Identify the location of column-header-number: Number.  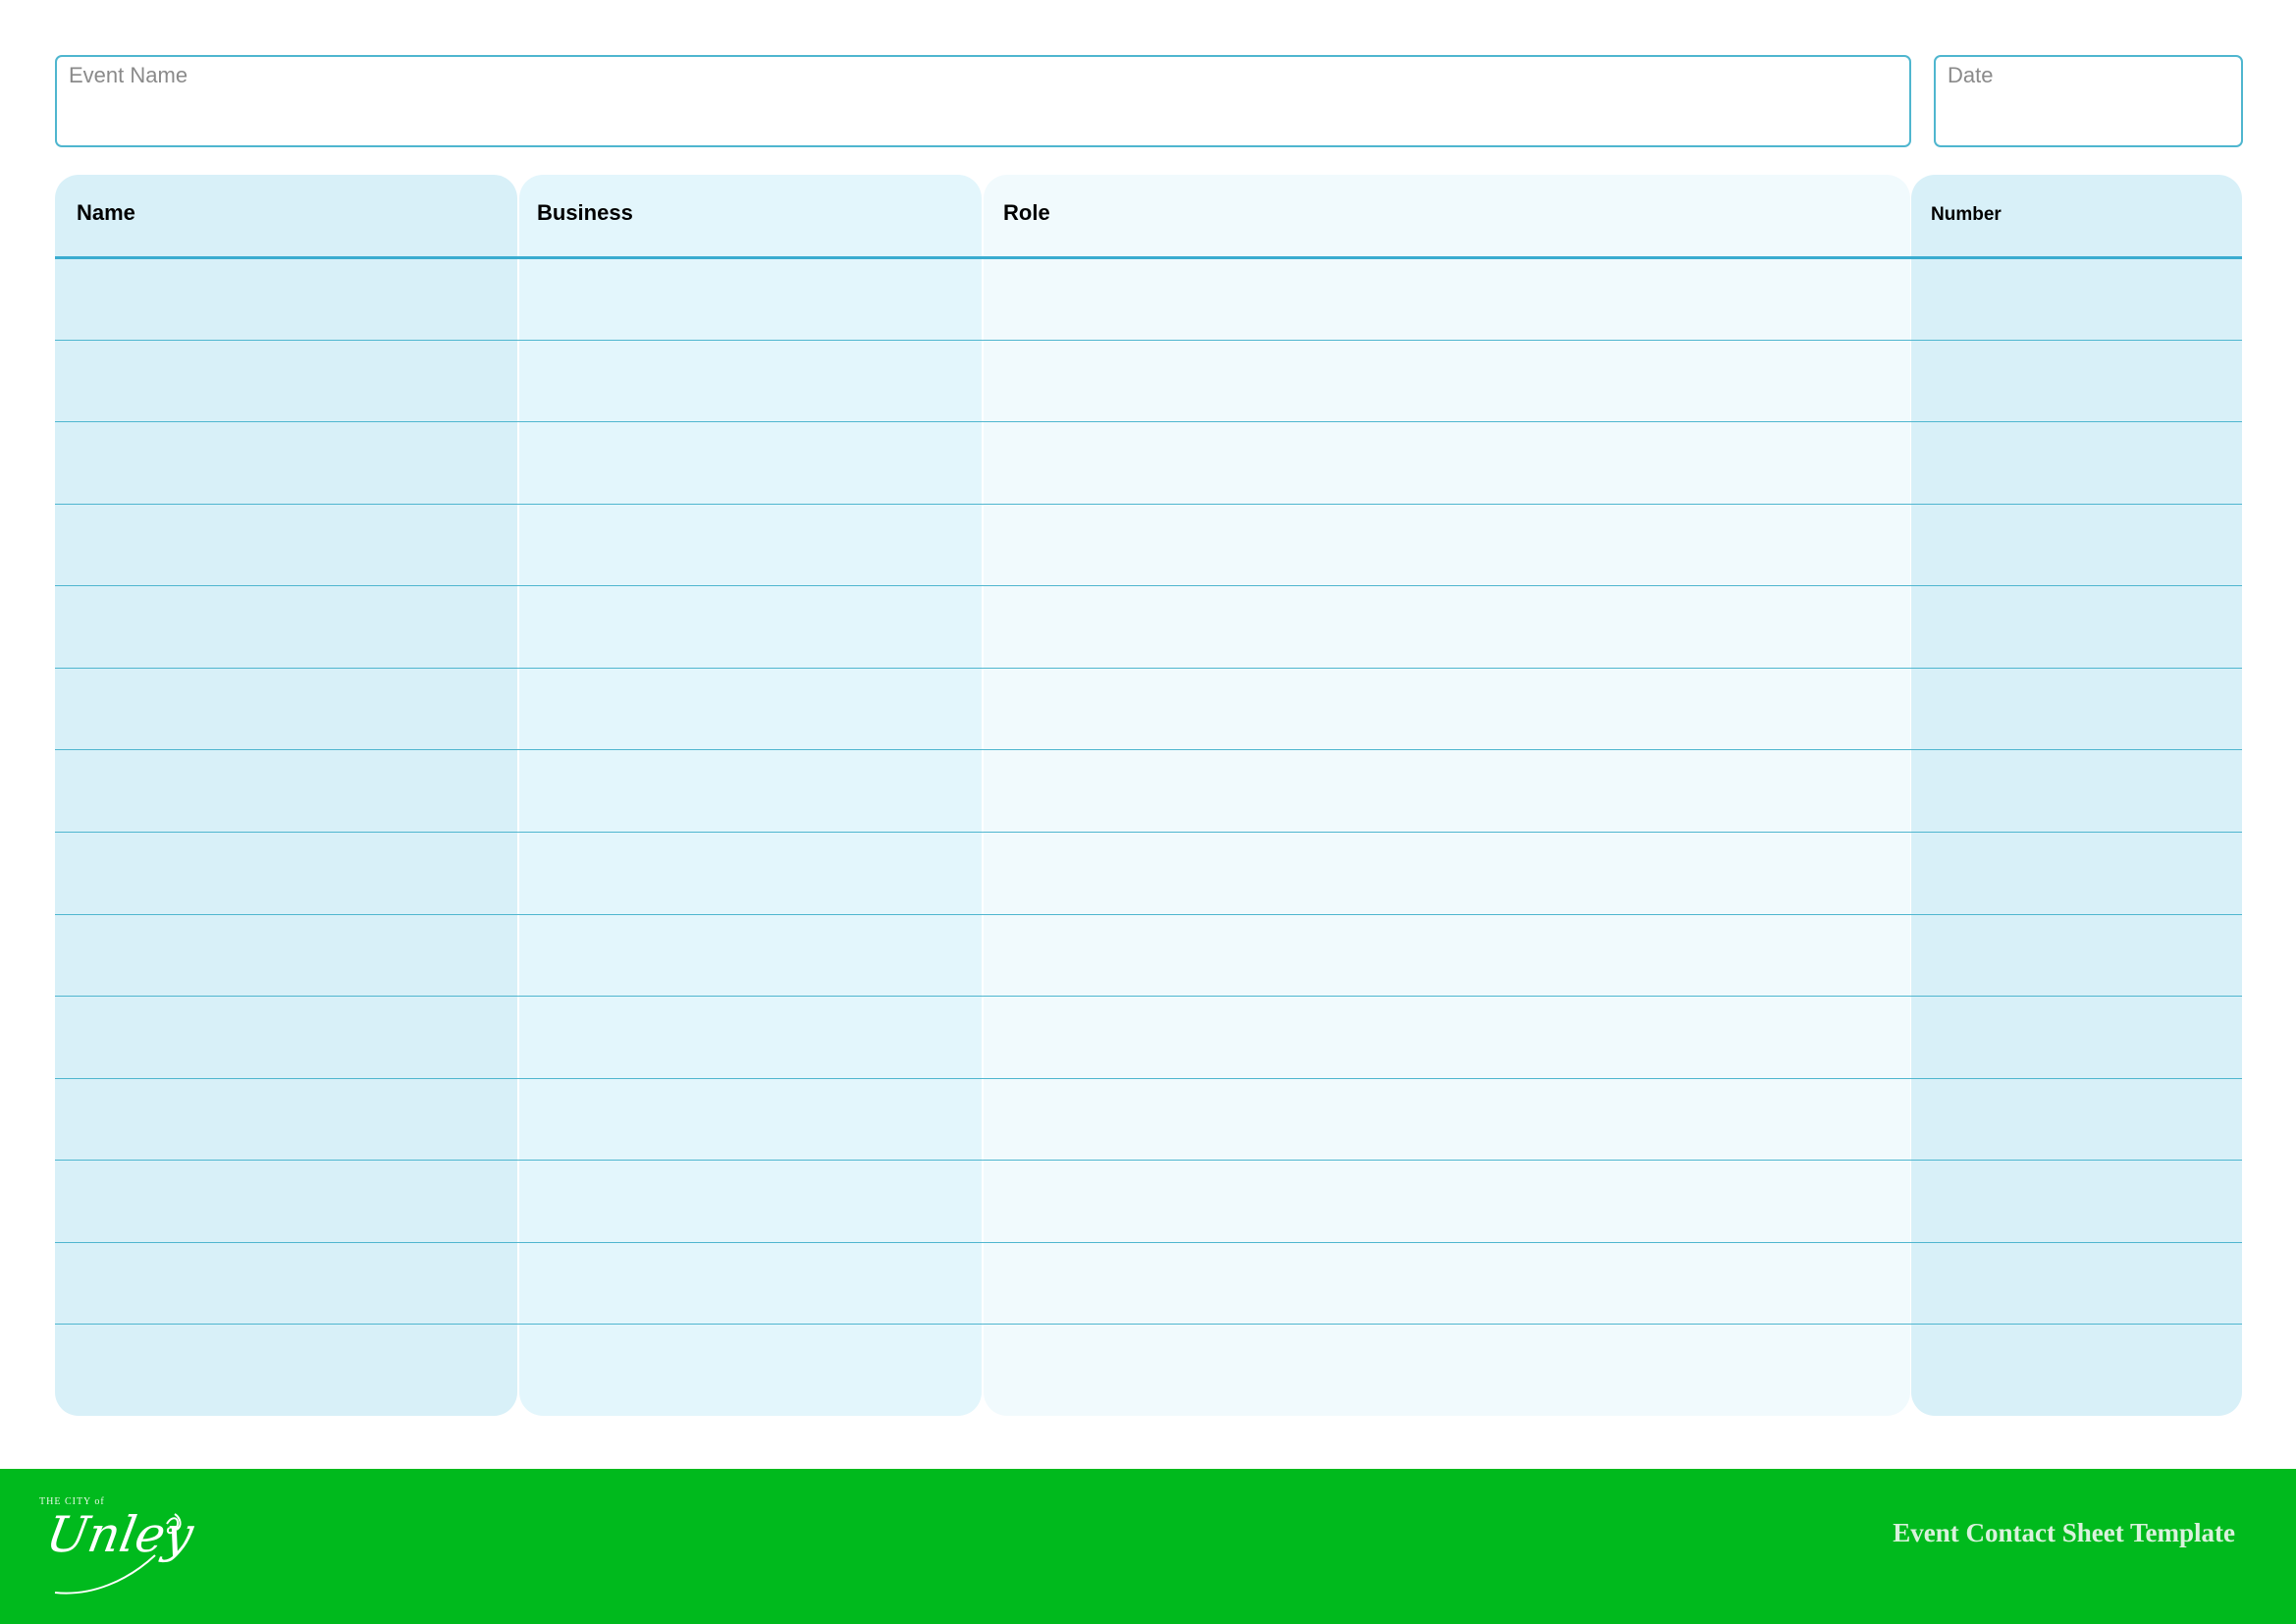
(1966, 214).